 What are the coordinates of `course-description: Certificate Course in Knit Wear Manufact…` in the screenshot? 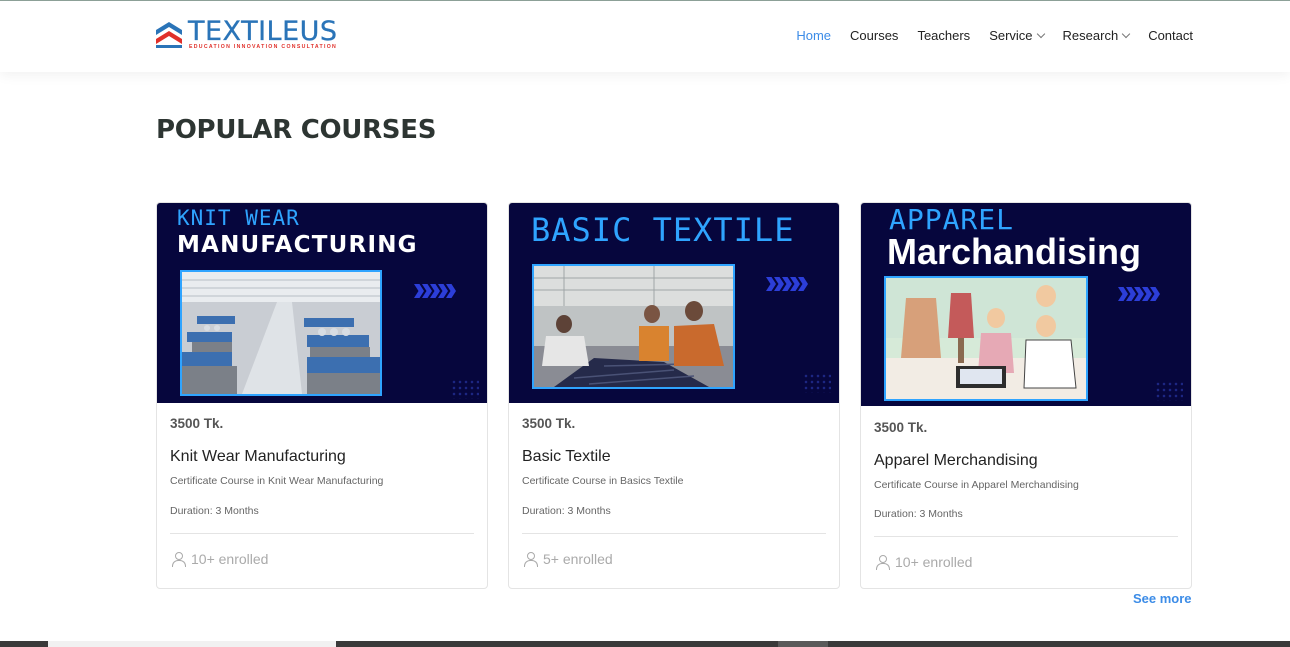 It's located at (277, 481).